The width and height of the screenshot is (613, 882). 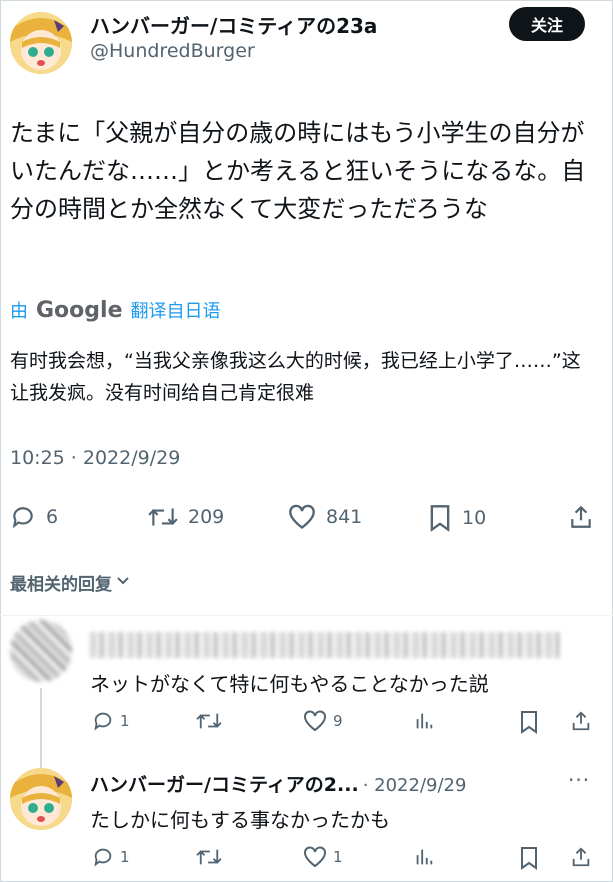 I want to click on reply-author-header: ハンバーガー/コミティアの2... · 2022/9/29, so click(x=278, y=783).